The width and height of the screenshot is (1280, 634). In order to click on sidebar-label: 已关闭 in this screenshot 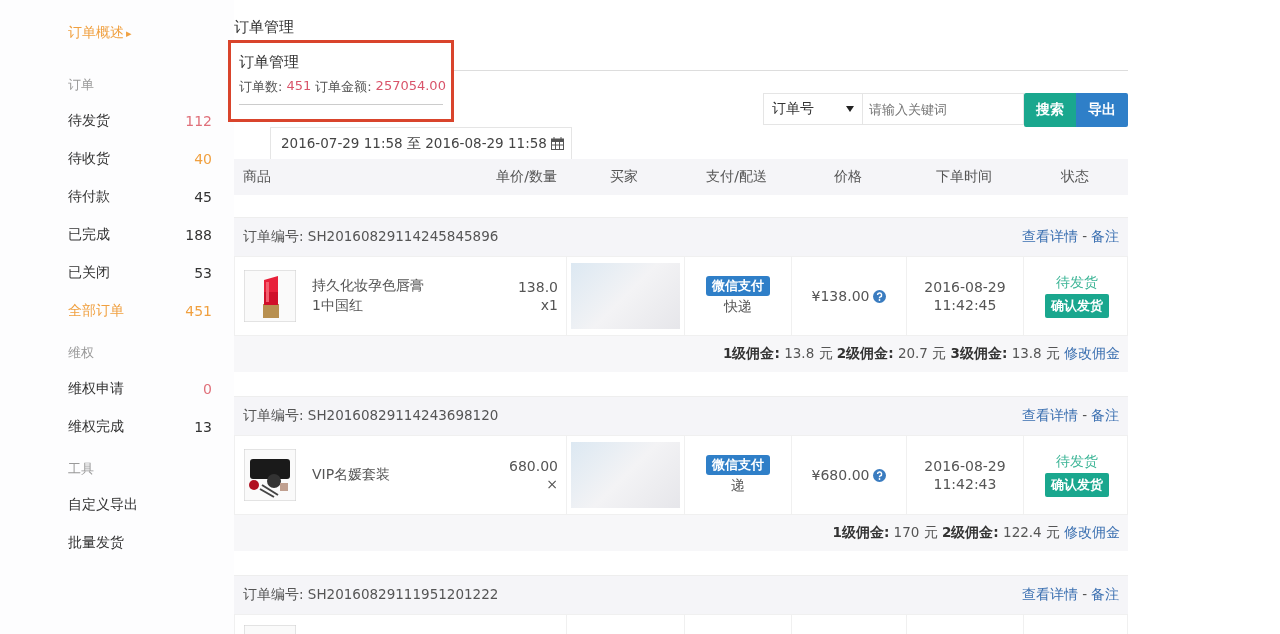, I will do `click(89, 273)`.